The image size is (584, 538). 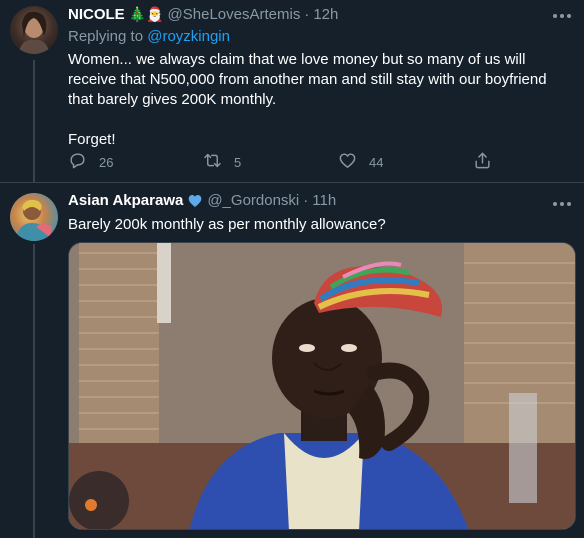 I want to click on replying-to: Replying to @royzkingin, so click(x=149, y=36).